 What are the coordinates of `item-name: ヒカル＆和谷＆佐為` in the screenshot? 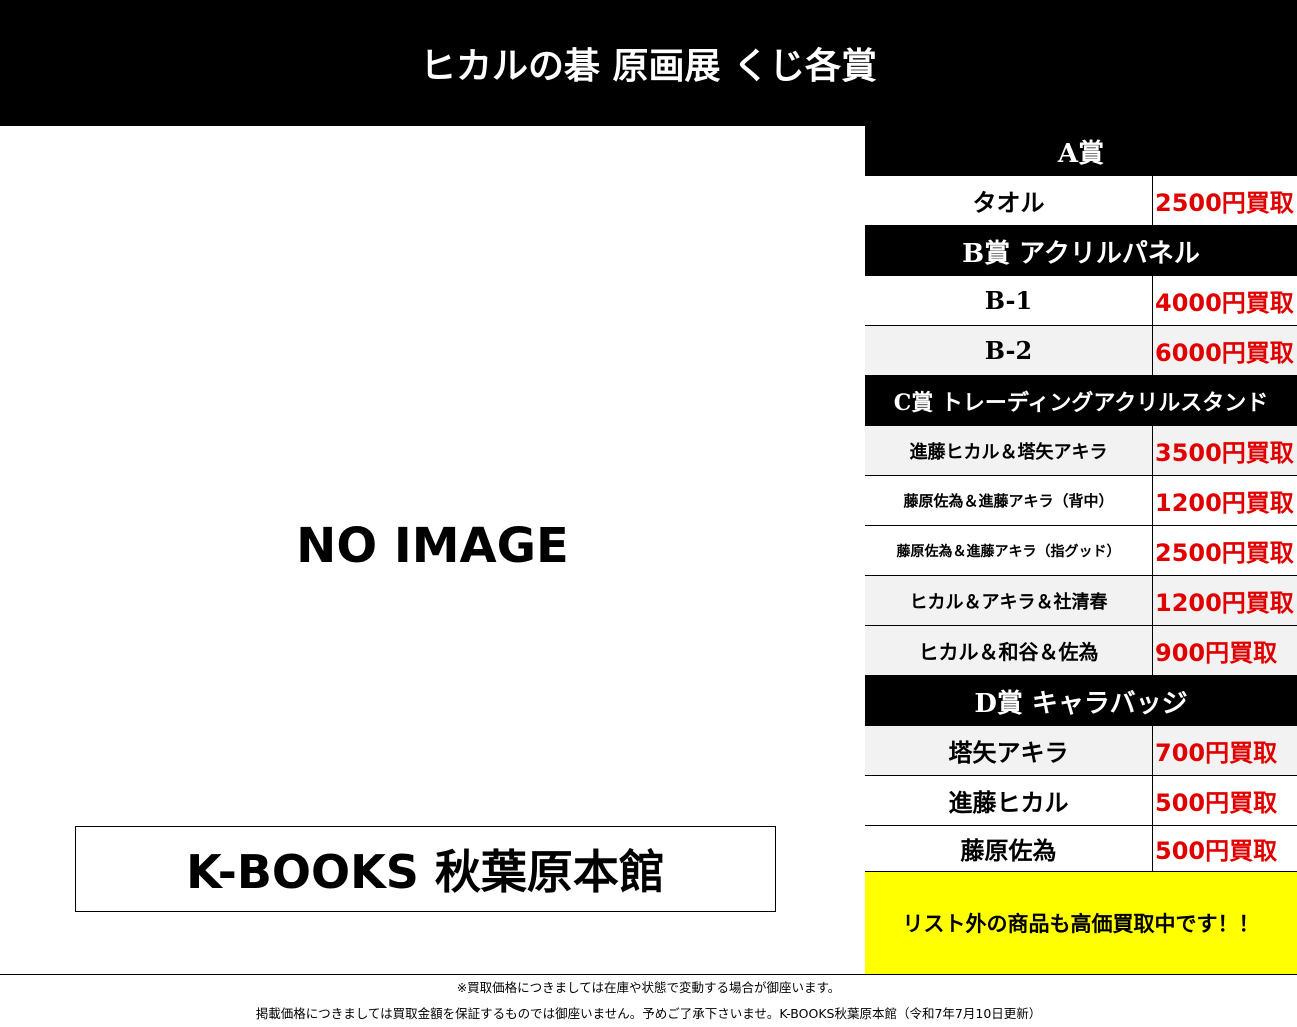 It's located at (1009, 650).